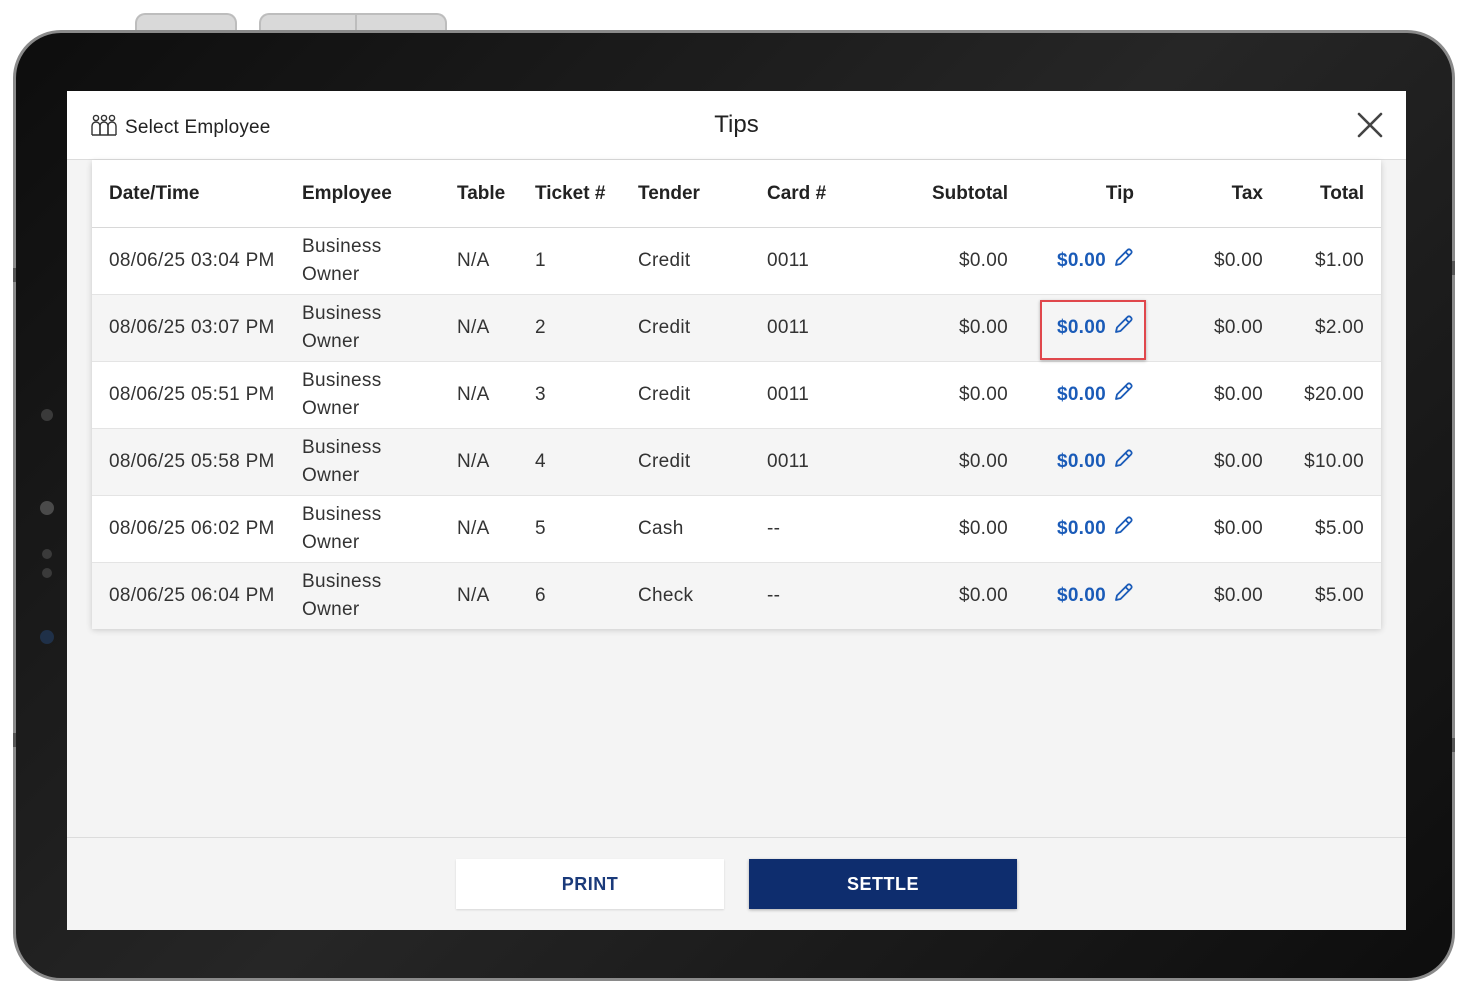 This screenshot has width=1463, height=988. I want to click on page-title: Tips, so click(736, 124).